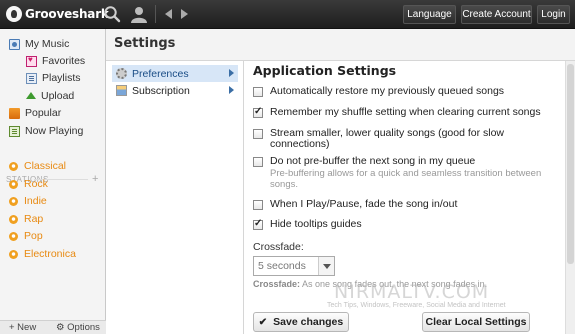  I want to click on sidebar-item-label: My Music, so click(47, 44).